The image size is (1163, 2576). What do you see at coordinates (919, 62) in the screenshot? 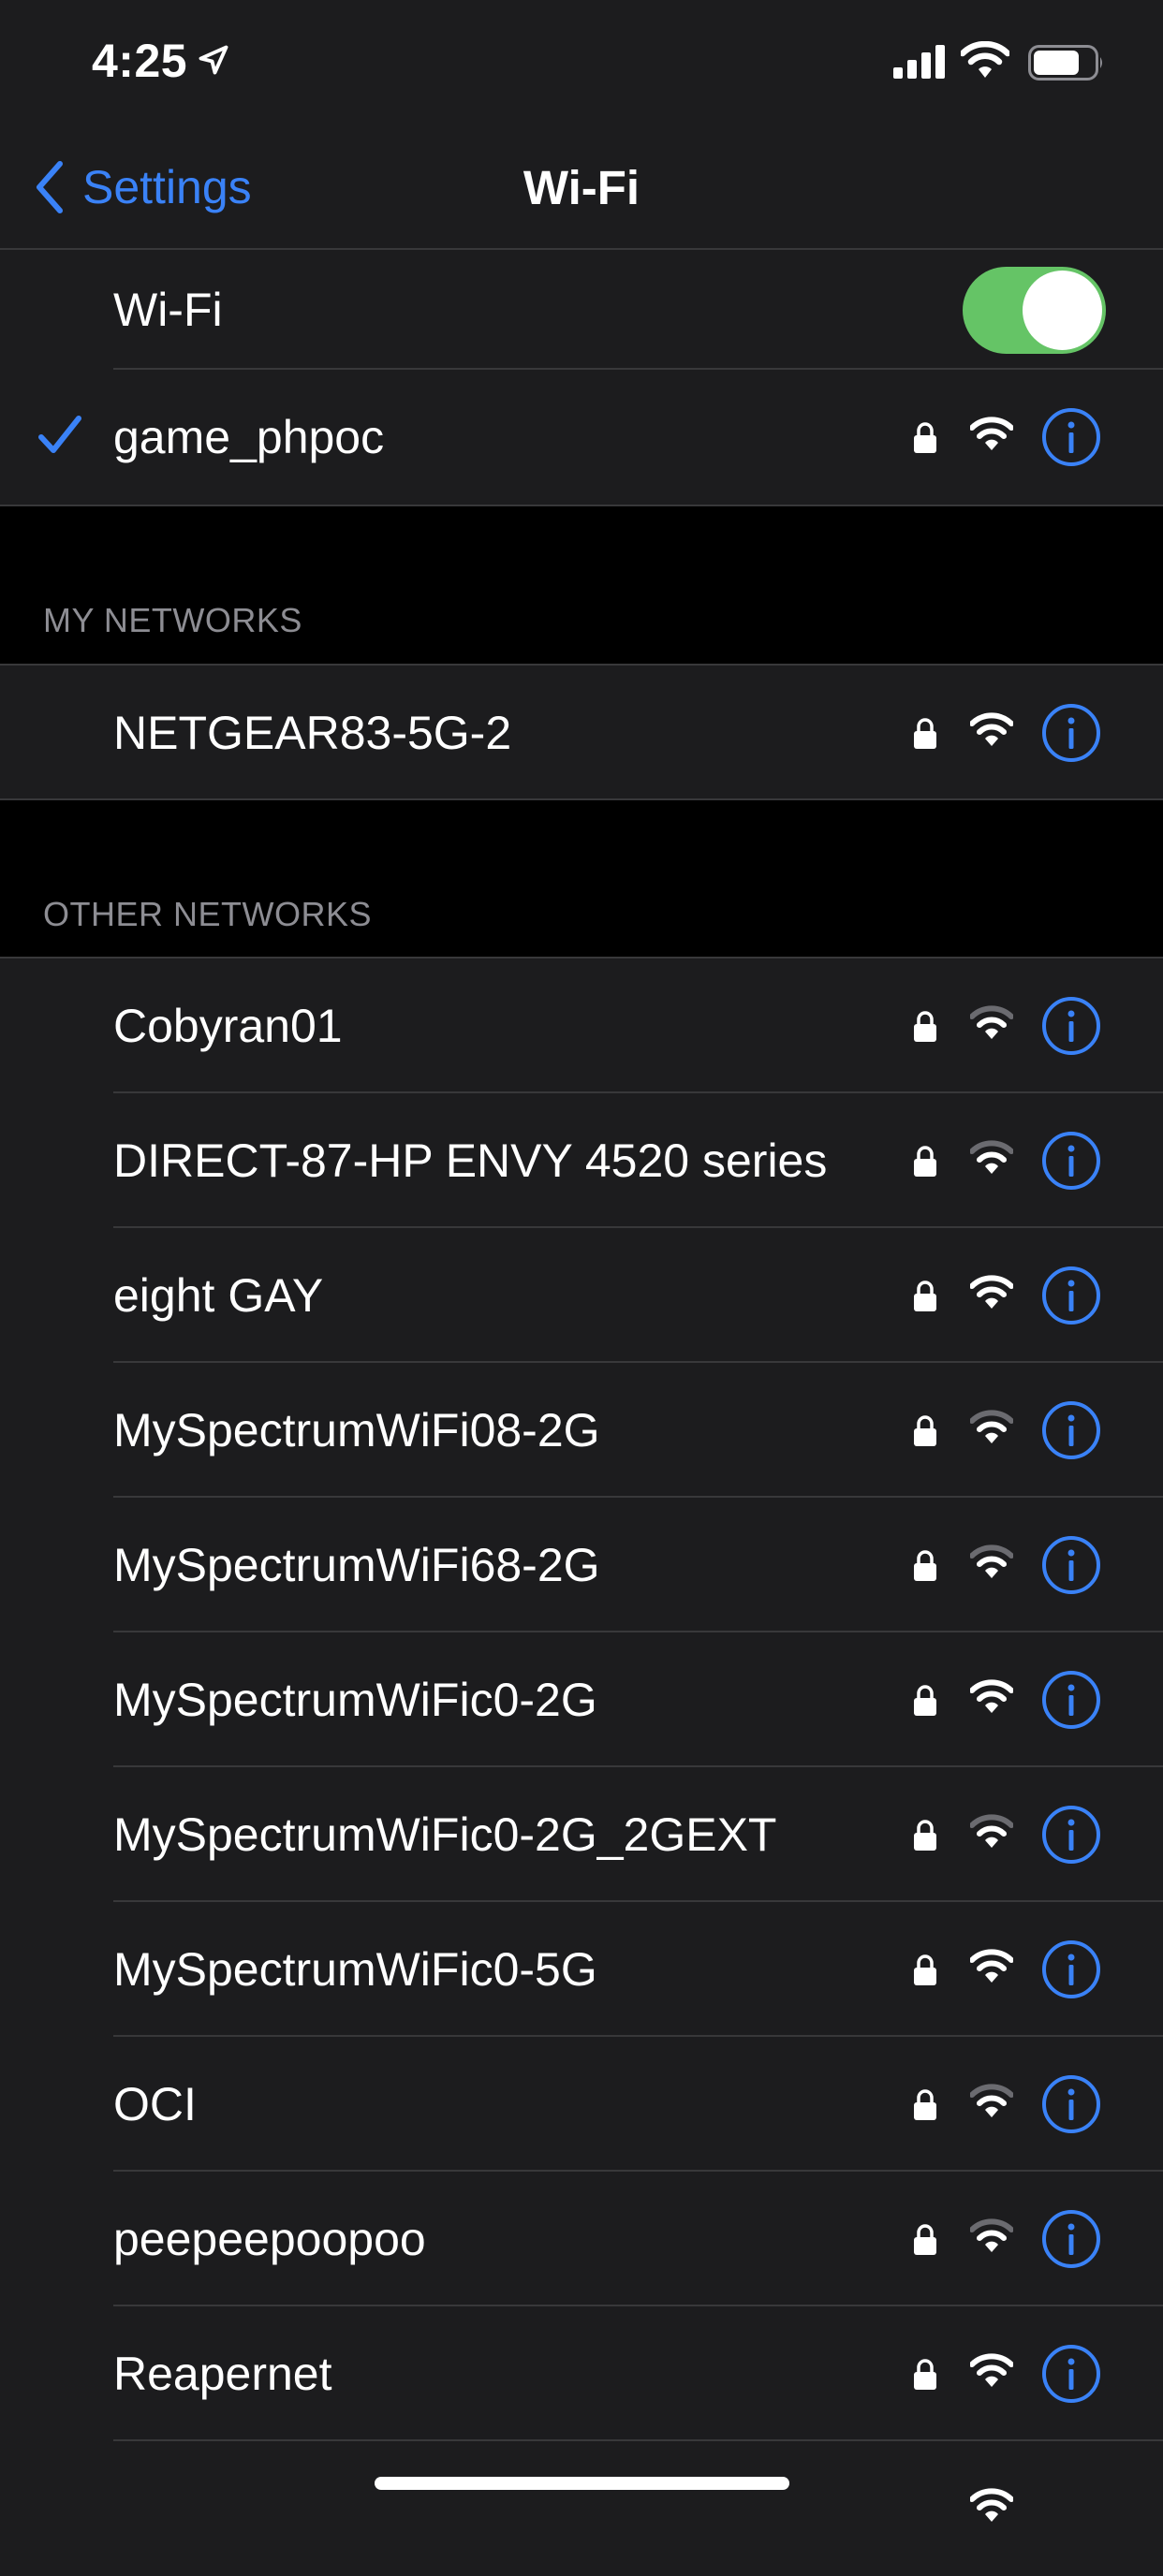
I see `cellular-signal-icon` at bounding box center [919, 62].